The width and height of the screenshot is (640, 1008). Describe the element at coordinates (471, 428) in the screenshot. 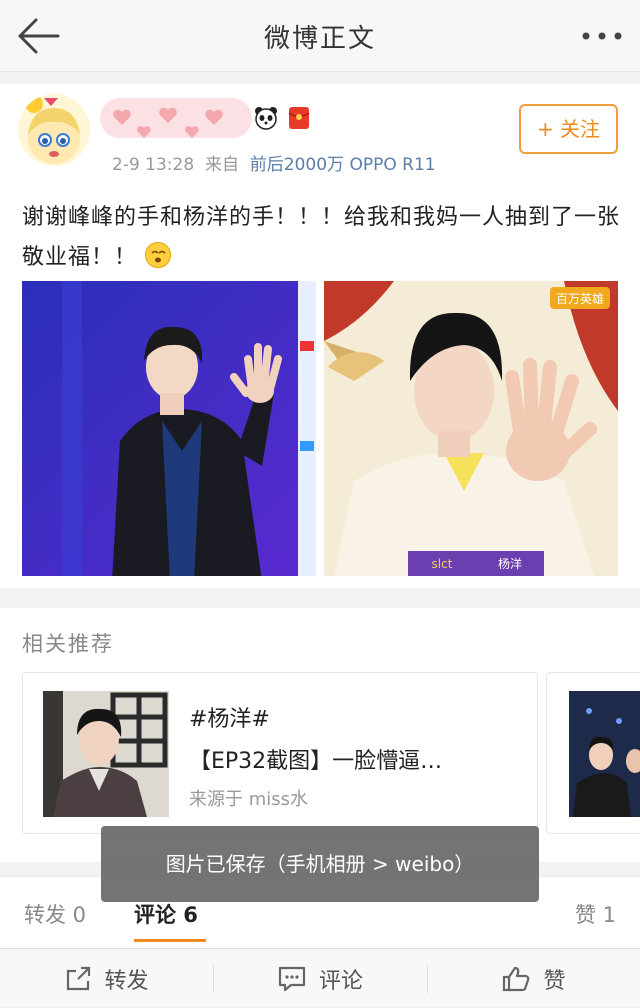

I see `post-image-2: 百万英雄 slct 杨洋` at that location.